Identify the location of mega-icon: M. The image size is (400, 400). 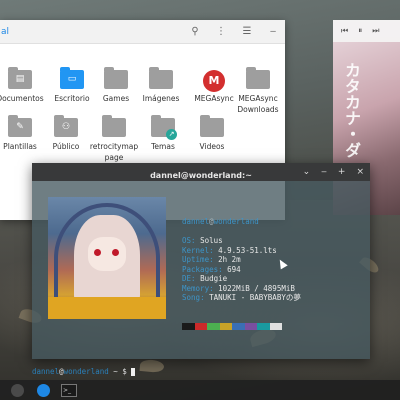
(214, 81).